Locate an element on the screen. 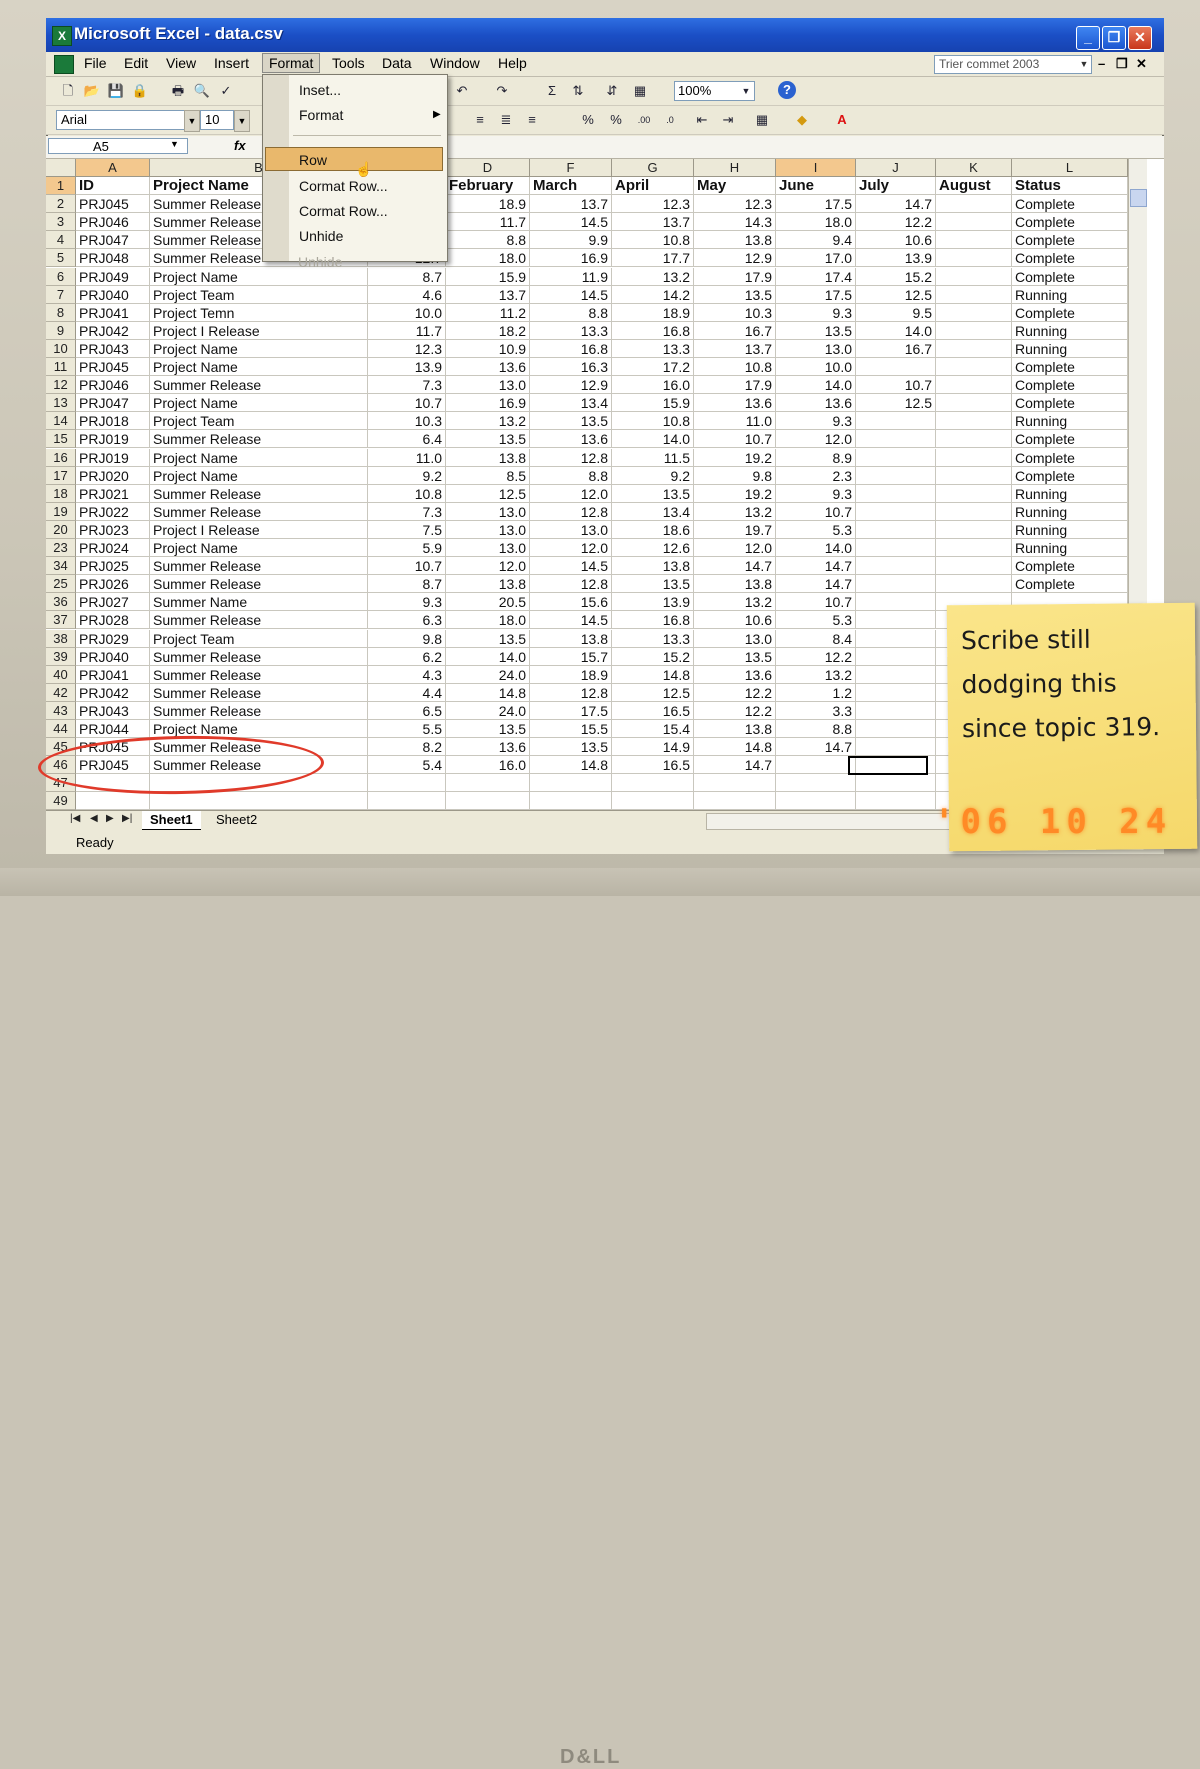 The image size is (1200, 1769). table-cell: PRJ019 is located at coordinates (113, 457).